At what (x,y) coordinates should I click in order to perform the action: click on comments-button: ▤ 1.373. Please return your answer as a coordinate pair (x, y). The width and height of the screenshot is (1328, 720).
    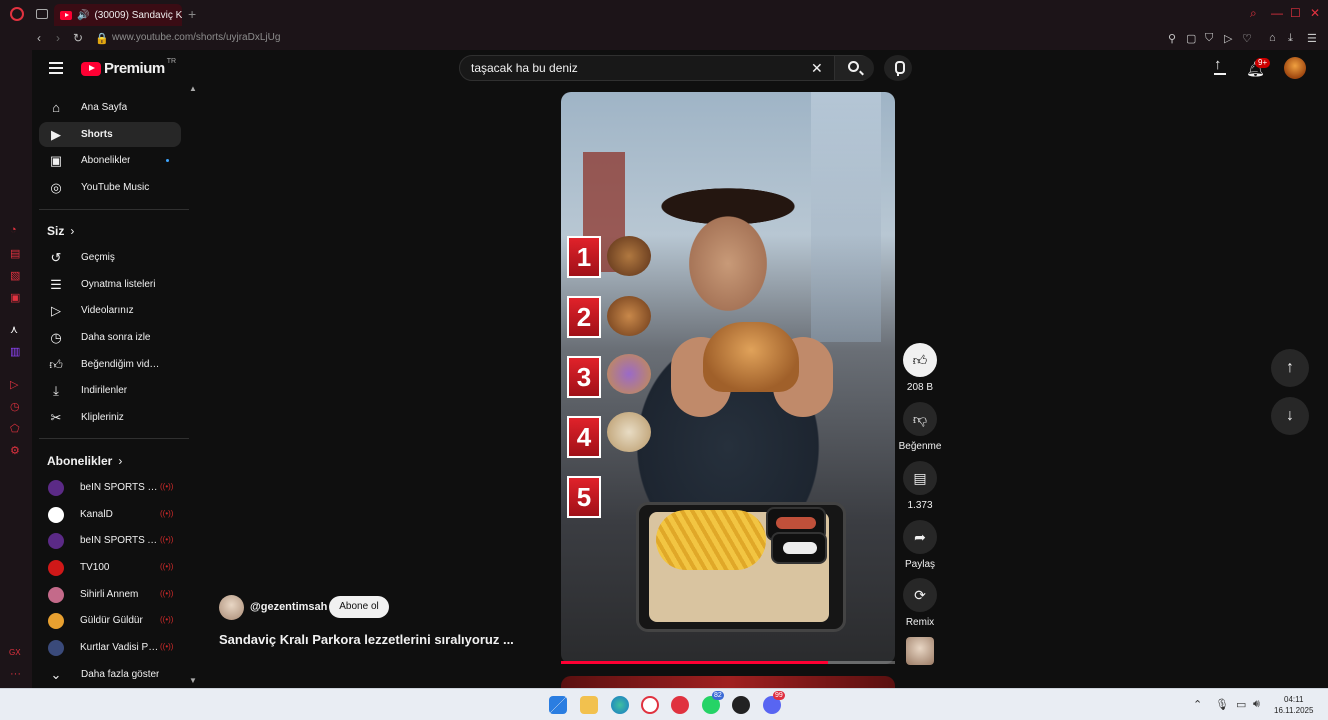
    Looking at the image, I should click on (920, 486).